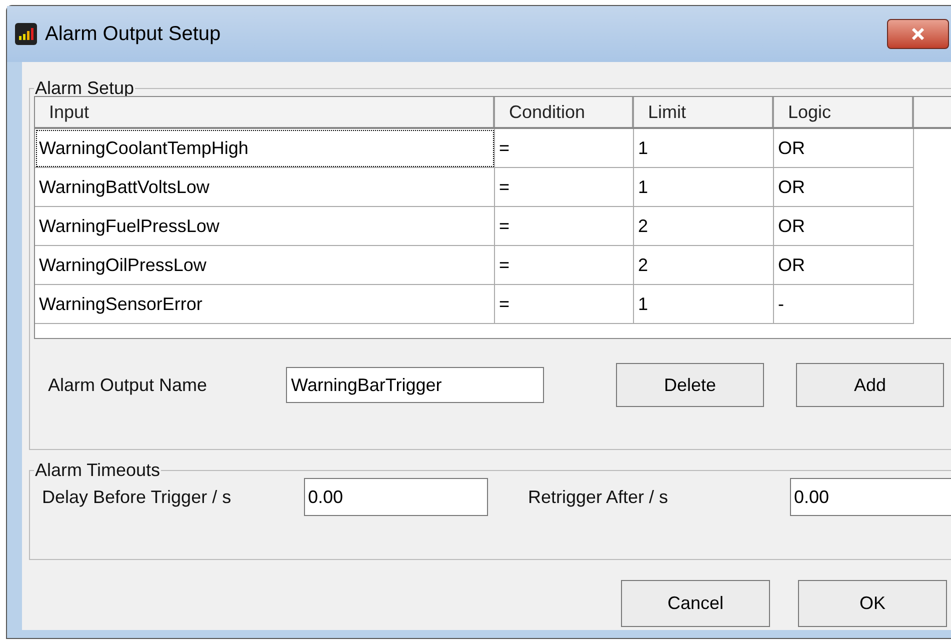  Describe the element at coordinates (137, 497) in the screenshot. I see `field-label: Delay Before Trigger / s` at that location.